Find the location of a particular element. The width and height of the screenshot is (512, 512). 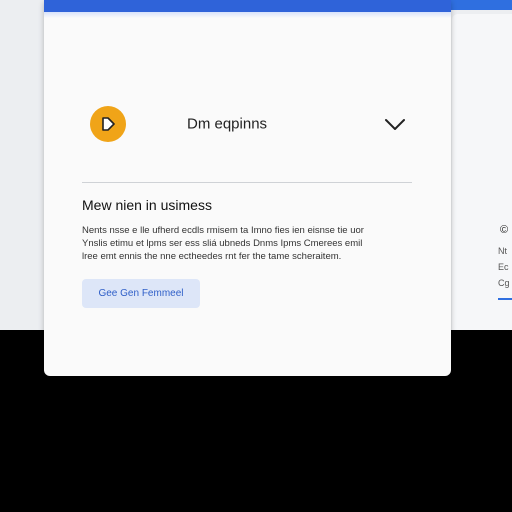

background-accent-strip is located at coordinates (477, 5).